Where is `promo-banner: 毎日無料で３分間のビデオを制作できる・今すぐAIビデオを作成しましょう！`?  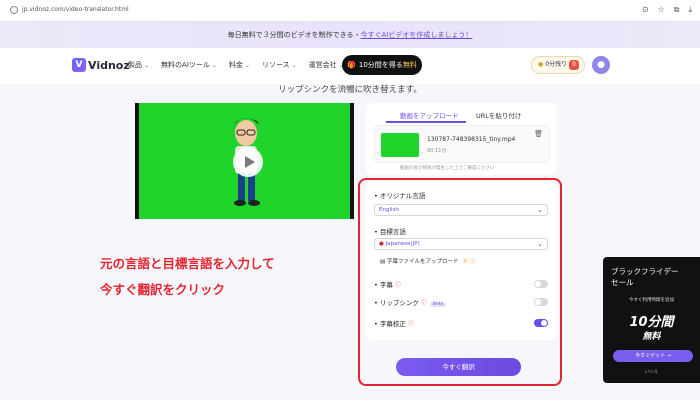 promo-banner: 毎日無料で３分間のビデオを制作できる・今すぐAIビデオを作成しましょう！ is located at coordinates (350, 35).